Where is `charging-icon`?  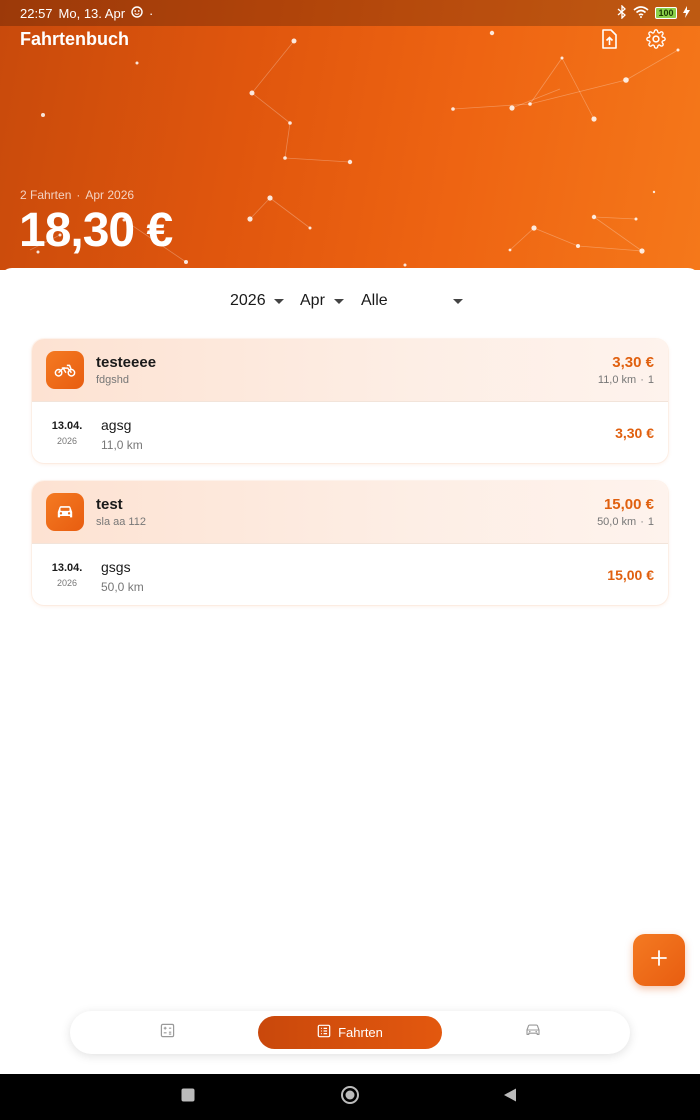 charging-icon is located at coordinates (686, 13).